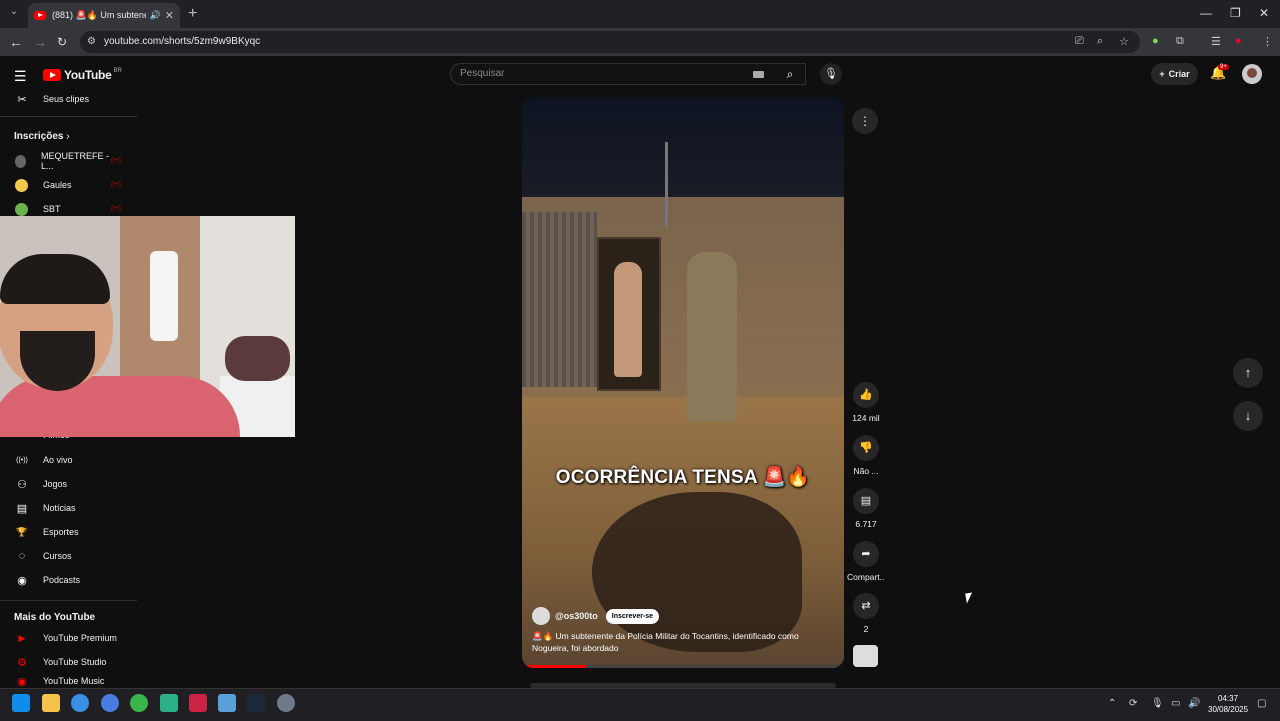 The width and height of the screenshot is (1280, 721). What do you see at coordinates (1264, 13) in the screenshot?
I see `close-window-icon: ✕` at bounding box center [1264, 13].